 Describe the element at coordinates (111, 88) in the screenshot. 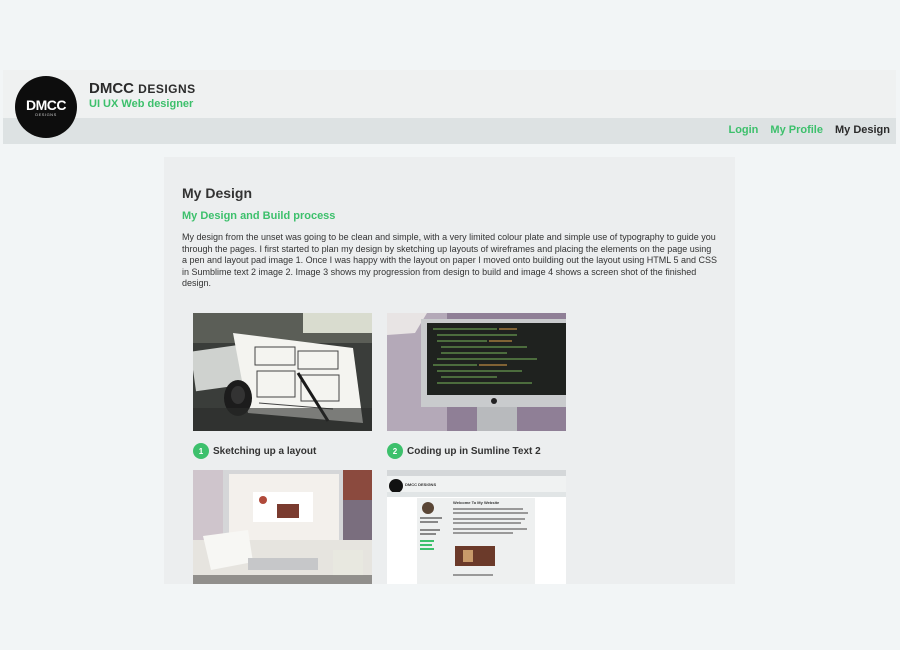

I see `brand-name-main: DMCC` at that location.